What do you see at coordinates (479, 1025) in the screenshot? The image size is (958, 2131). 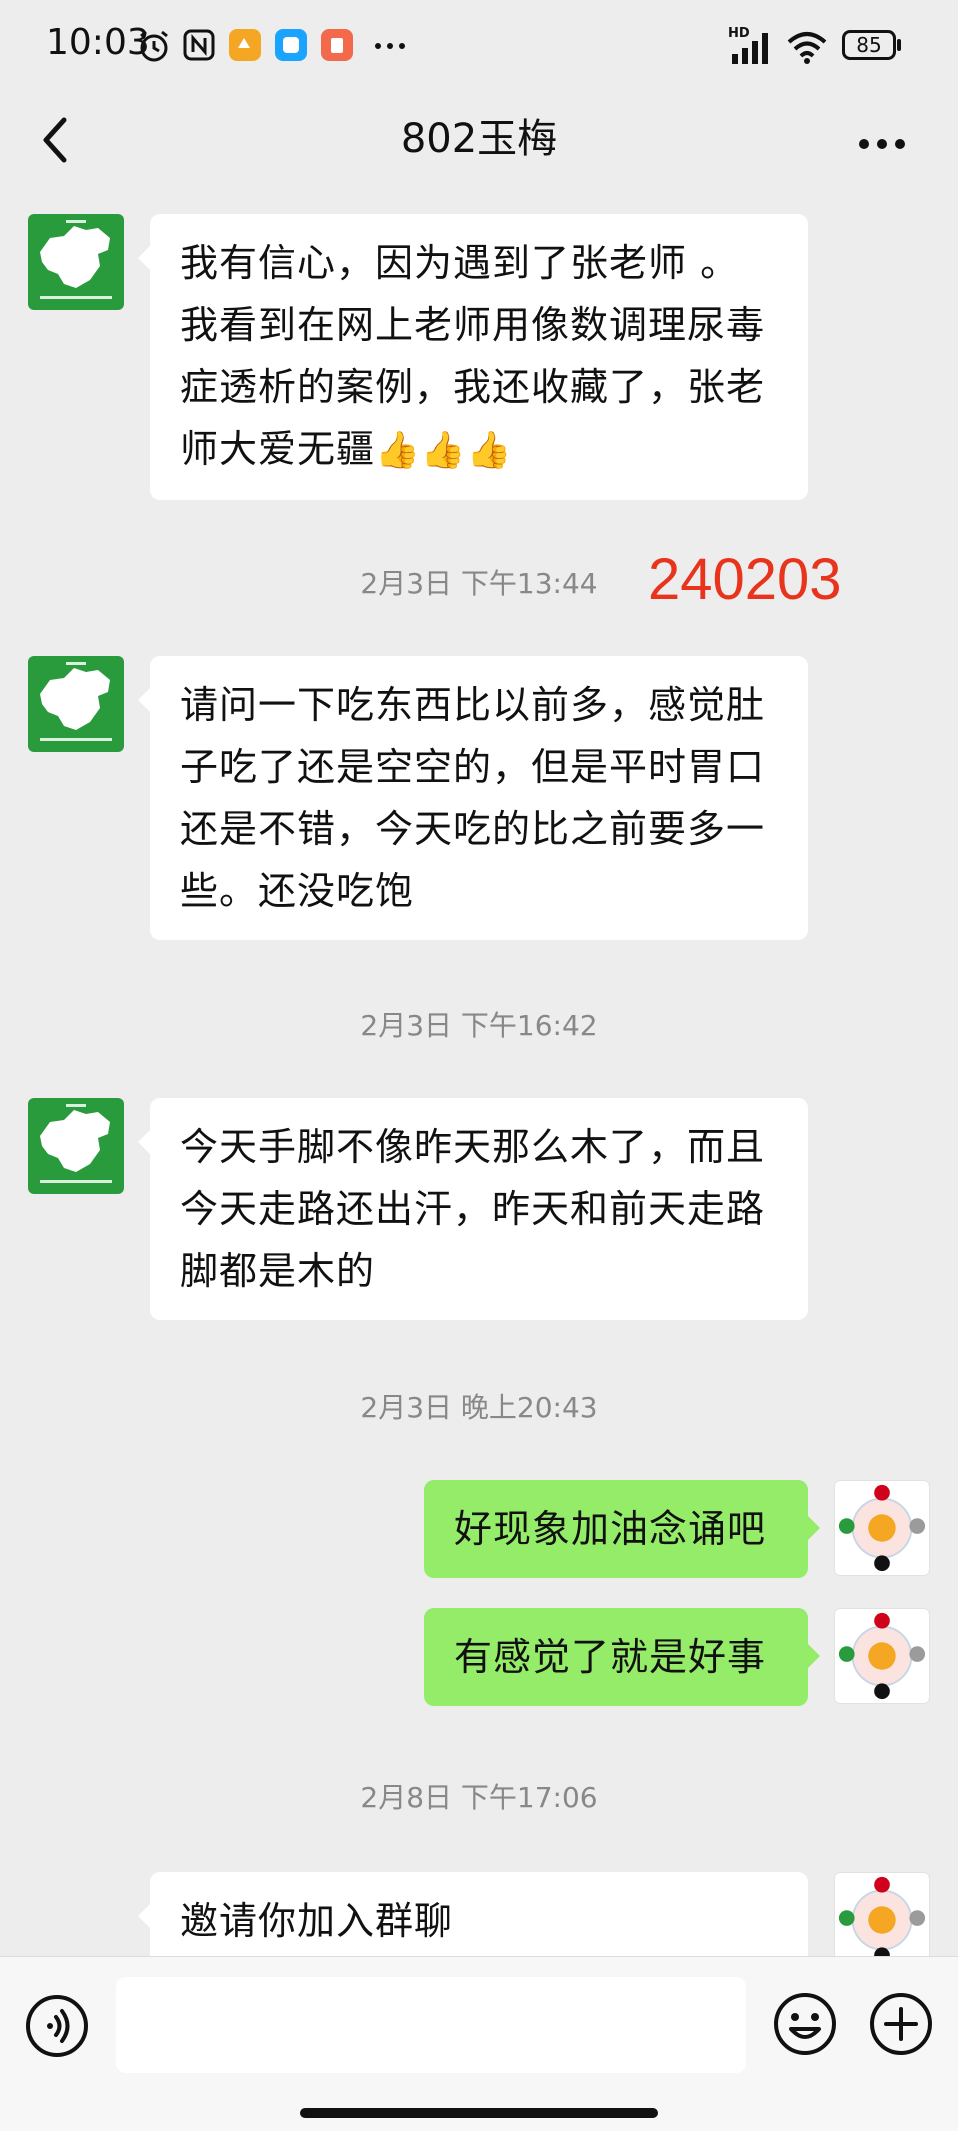 I see `timestamp: 2月3日 下午16:42` at bounding box center [479, 1025].